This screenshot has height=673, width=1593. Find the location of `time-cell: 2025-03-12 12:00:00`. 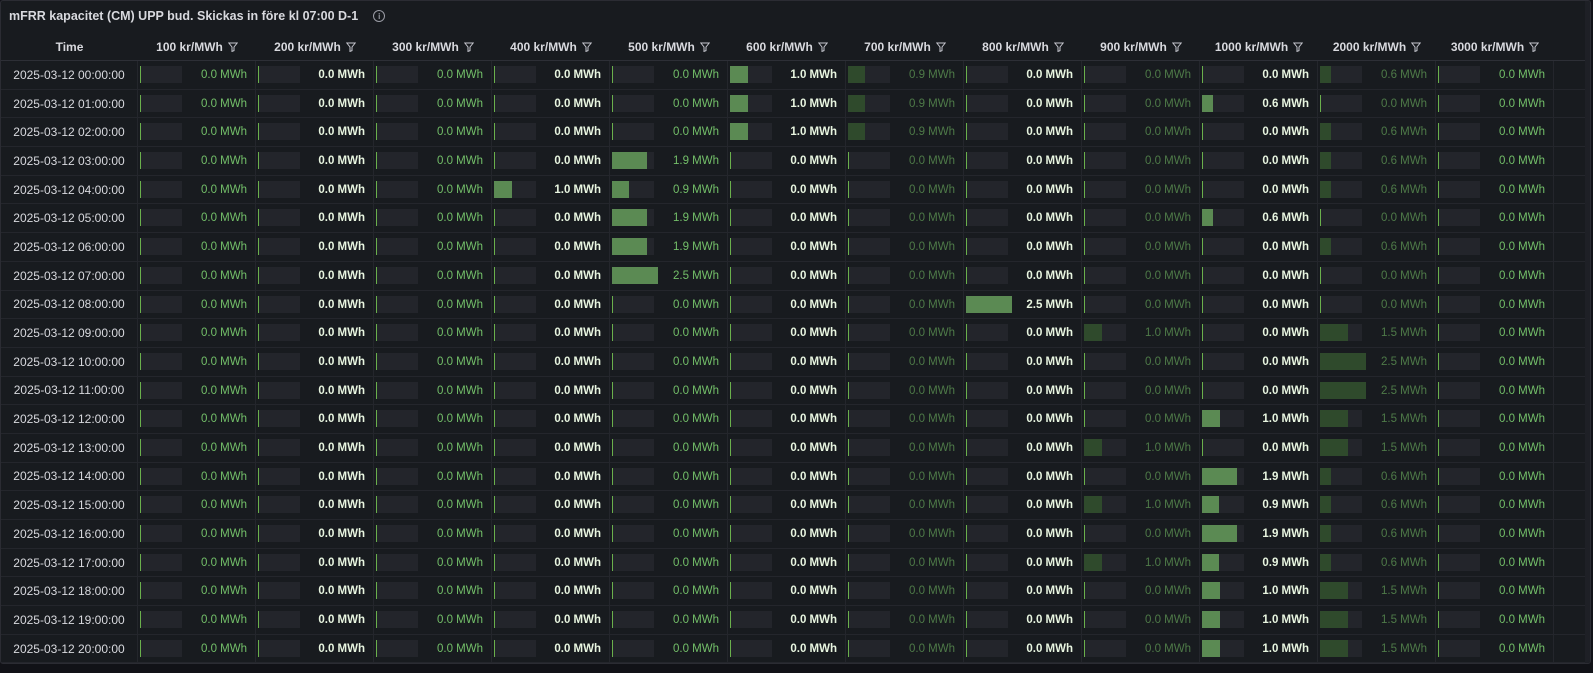

time-cell: 2025-03-12 12:00:00 is located at coordinates (69, 419).